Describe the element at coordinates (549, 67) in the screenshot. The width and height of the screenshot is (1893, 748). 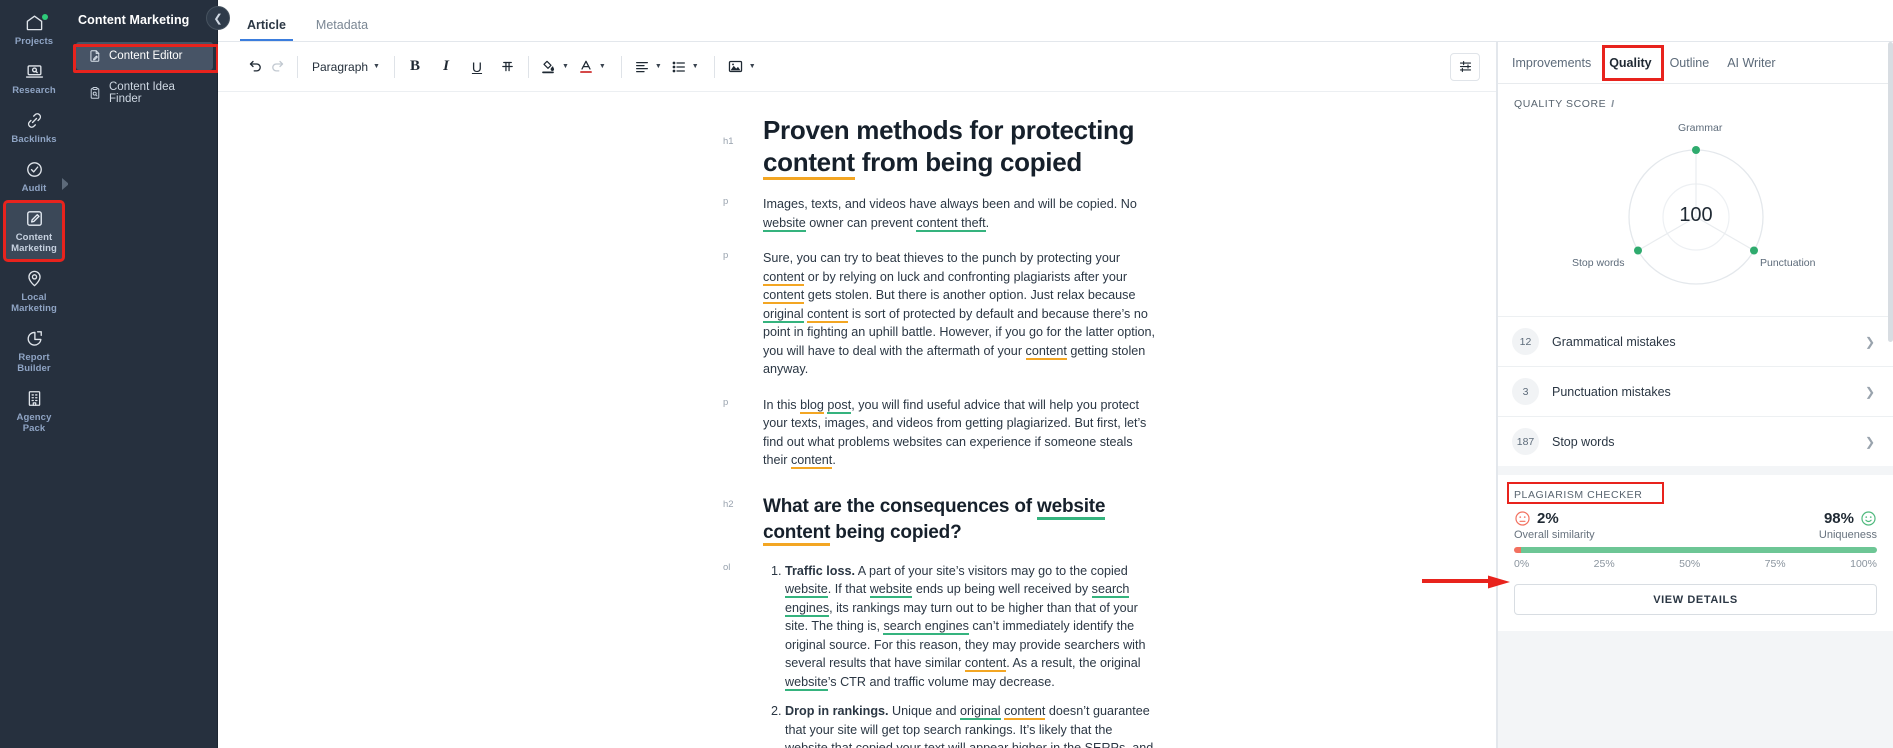
I see `highlight-color-button` at that location.